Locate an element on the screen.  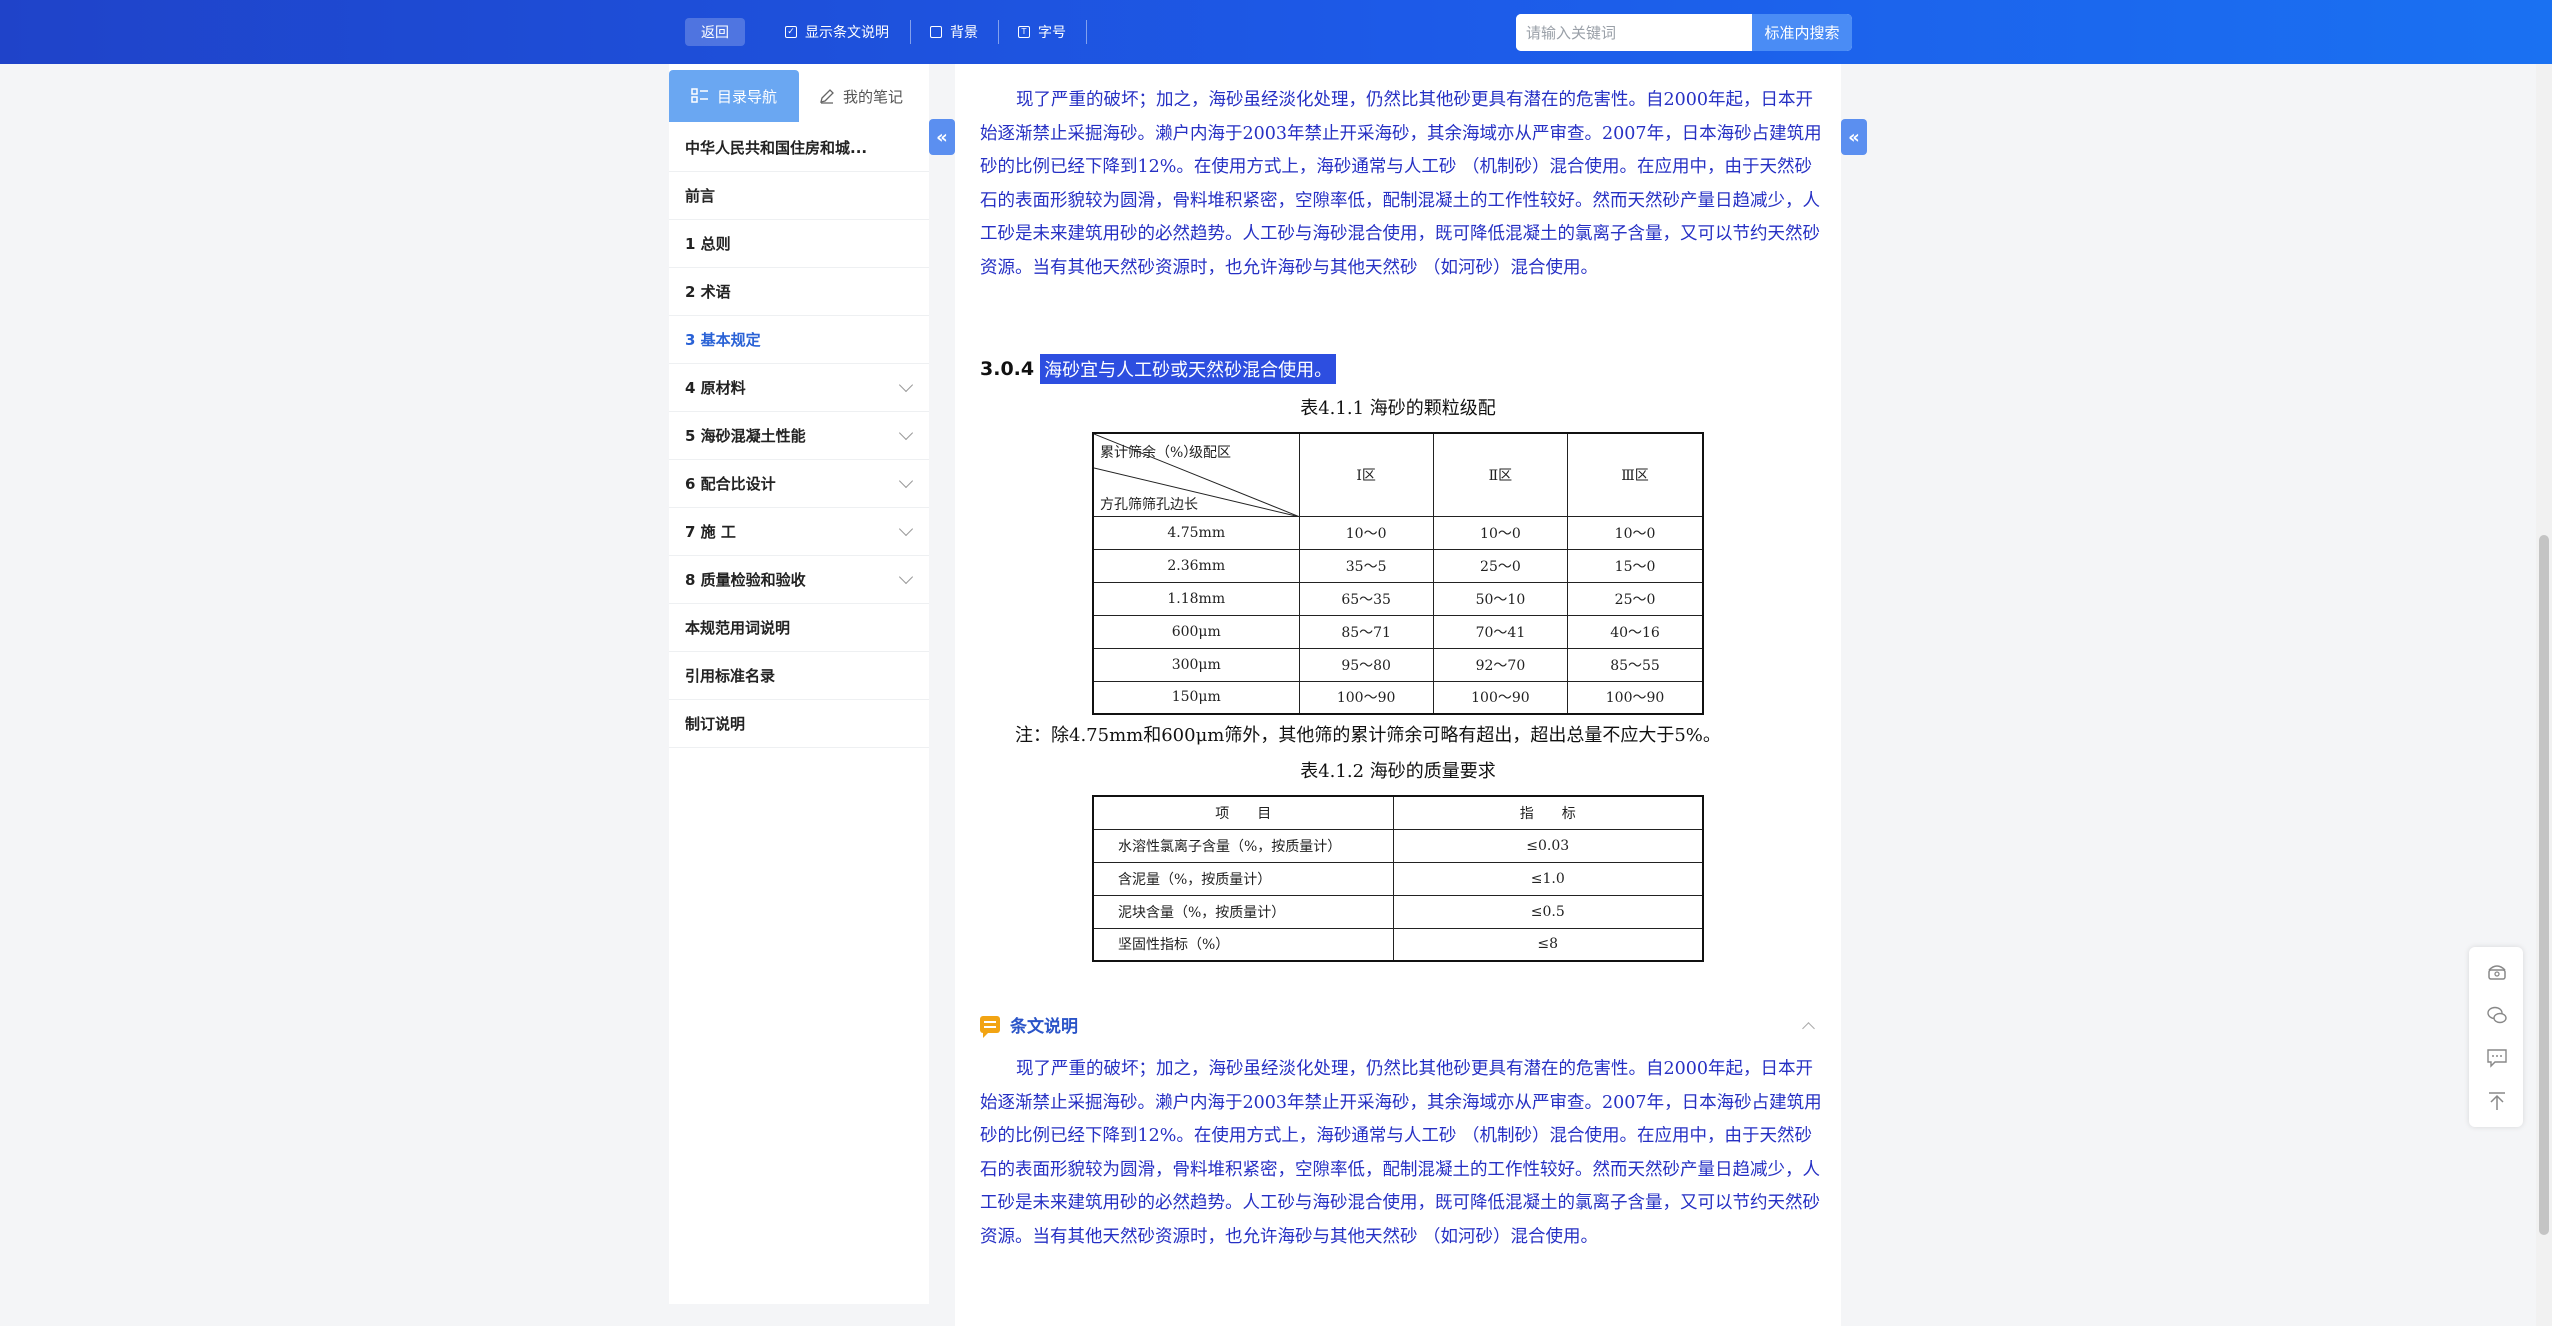
sieve-size-cell: 300μm is located at coordinates (1196, 664).